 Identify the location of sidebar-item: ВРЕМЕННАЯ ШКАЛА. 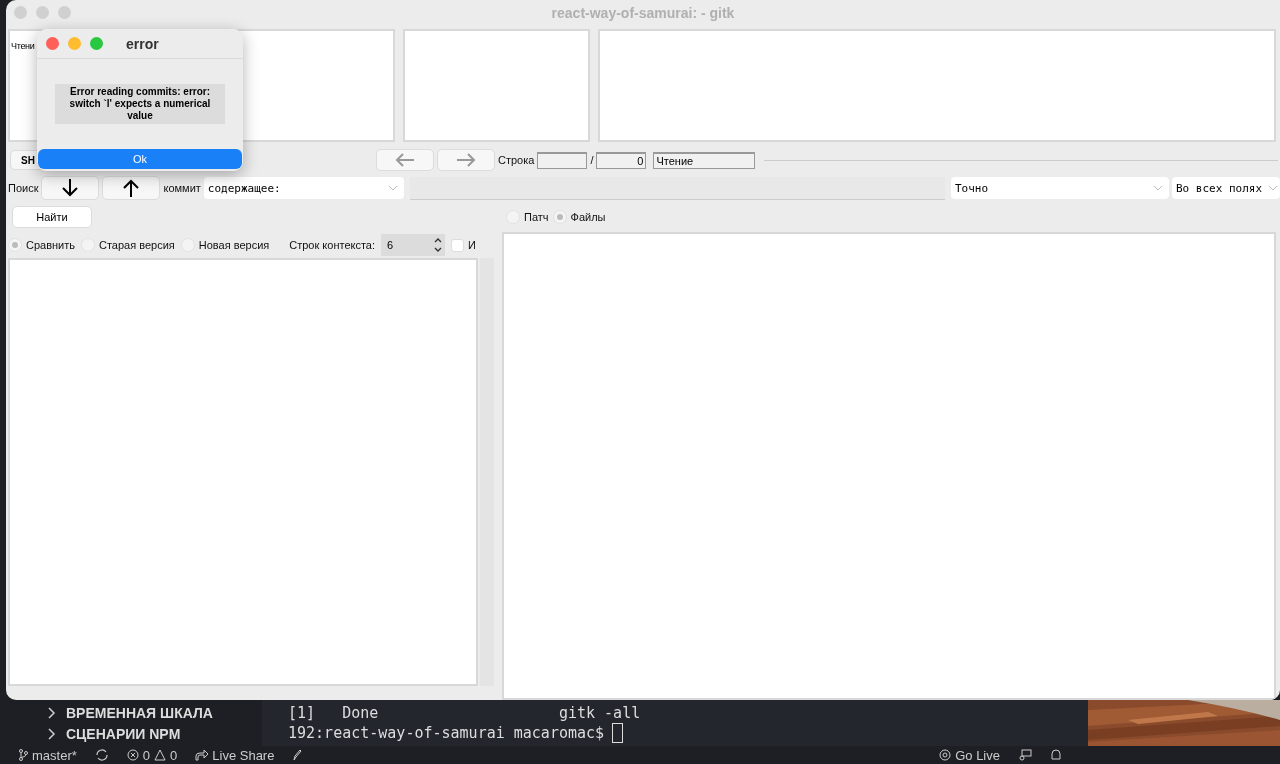
(155, 712).